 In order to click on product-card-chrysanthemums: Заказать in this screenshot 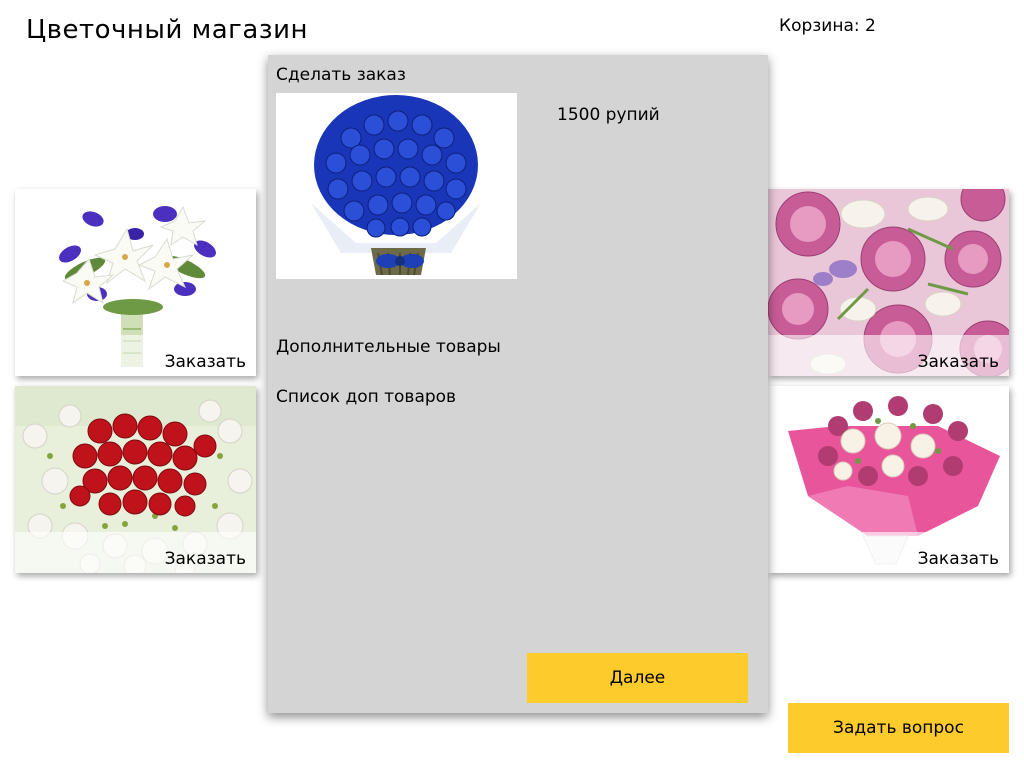, I will do `click(888, 479)`.